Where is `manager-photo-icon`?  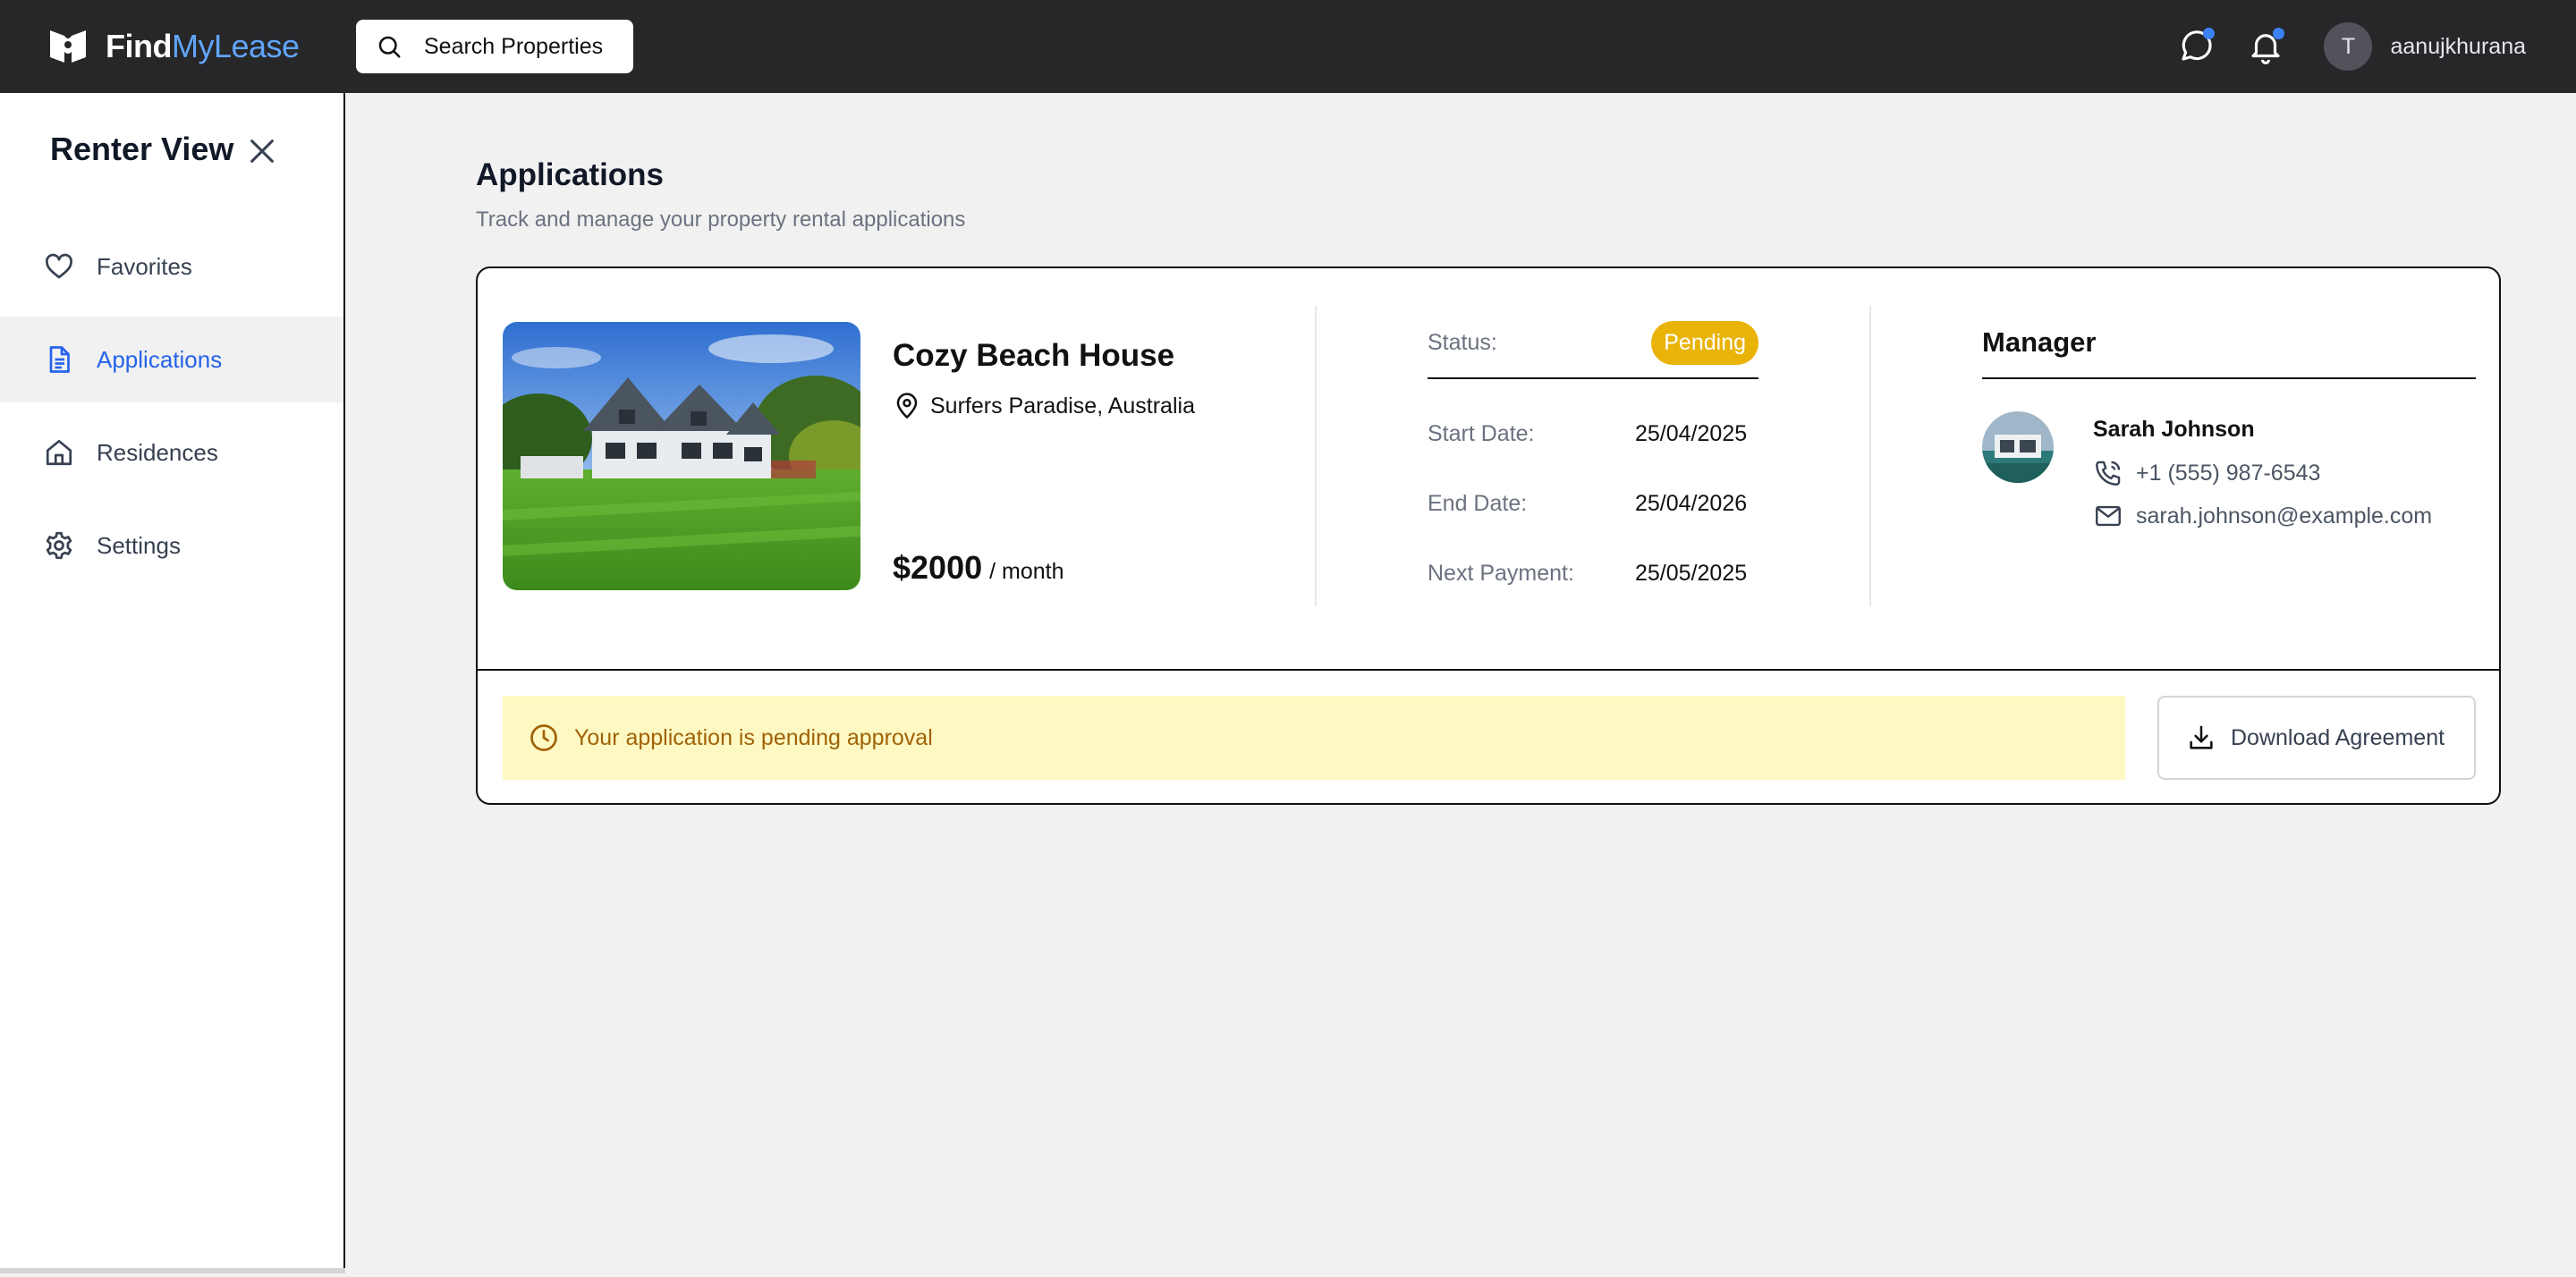 manager-photo-icon is located at coordinates (2018, 447).